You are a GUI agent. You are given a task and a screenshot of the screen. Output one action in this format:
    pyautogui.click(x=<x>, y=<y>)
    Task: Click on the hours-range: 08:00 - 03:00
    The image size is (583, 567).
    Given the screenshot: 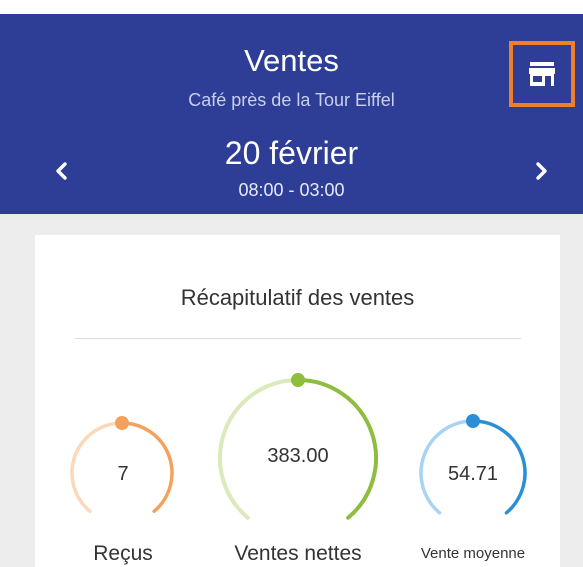 What is the action you would take?
    pyautogui.click(x=291, y=190)
    